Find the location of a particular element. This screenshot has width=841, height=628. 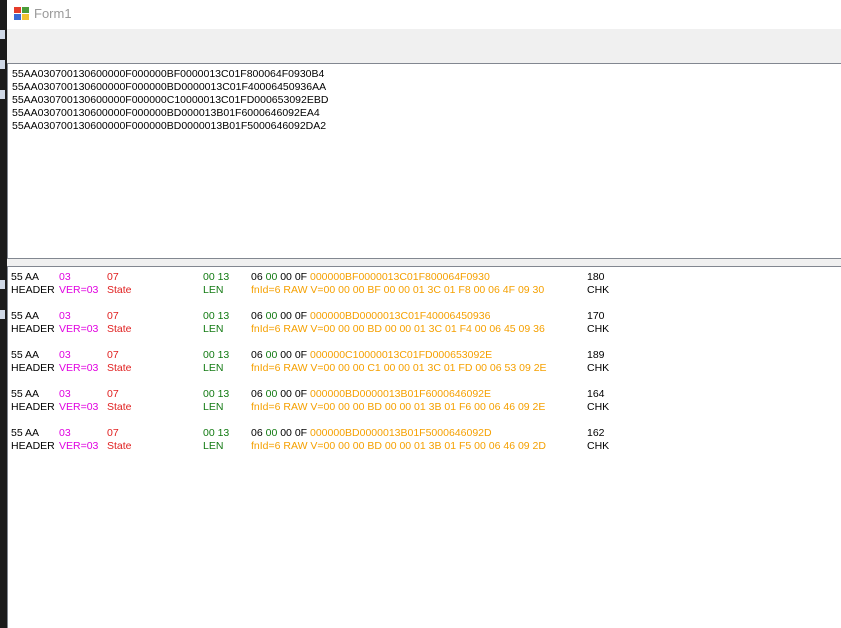

background-window-edge is located at coordinates (3, 314).